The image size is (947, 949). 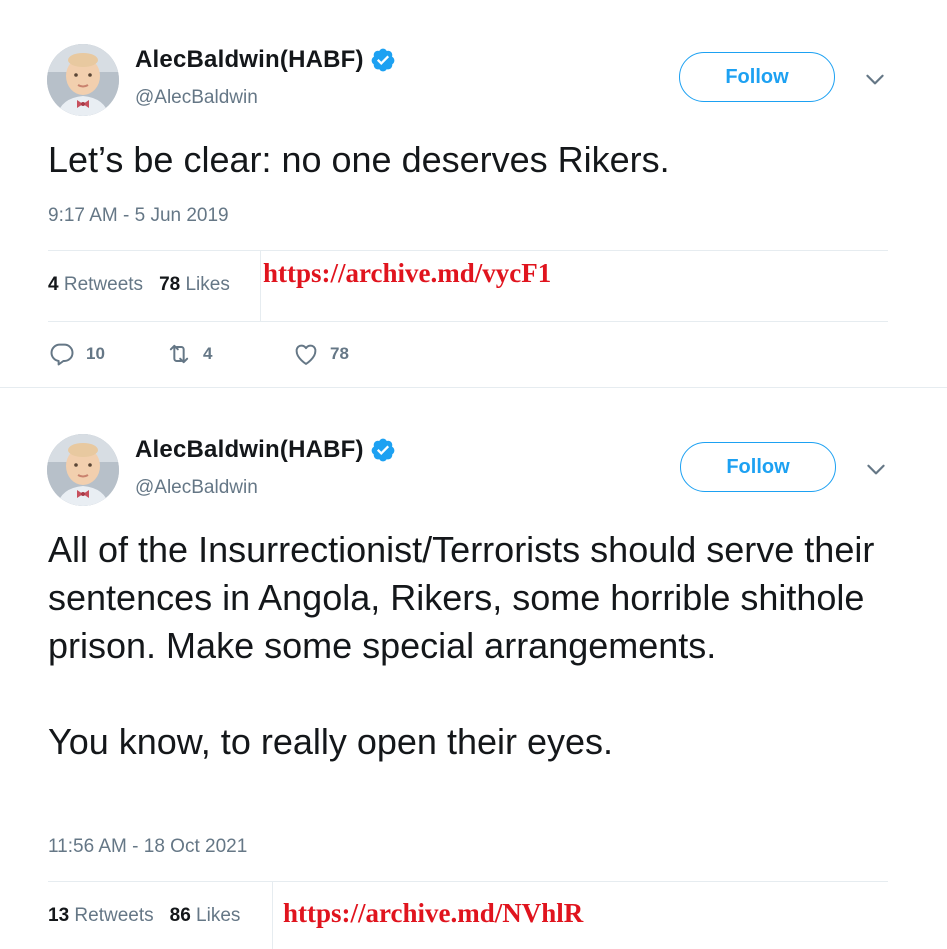 What do you see at coordinates (228, 354) in the screenshot?
I see `retweet-button: 4` at bounding box center [228, 354].